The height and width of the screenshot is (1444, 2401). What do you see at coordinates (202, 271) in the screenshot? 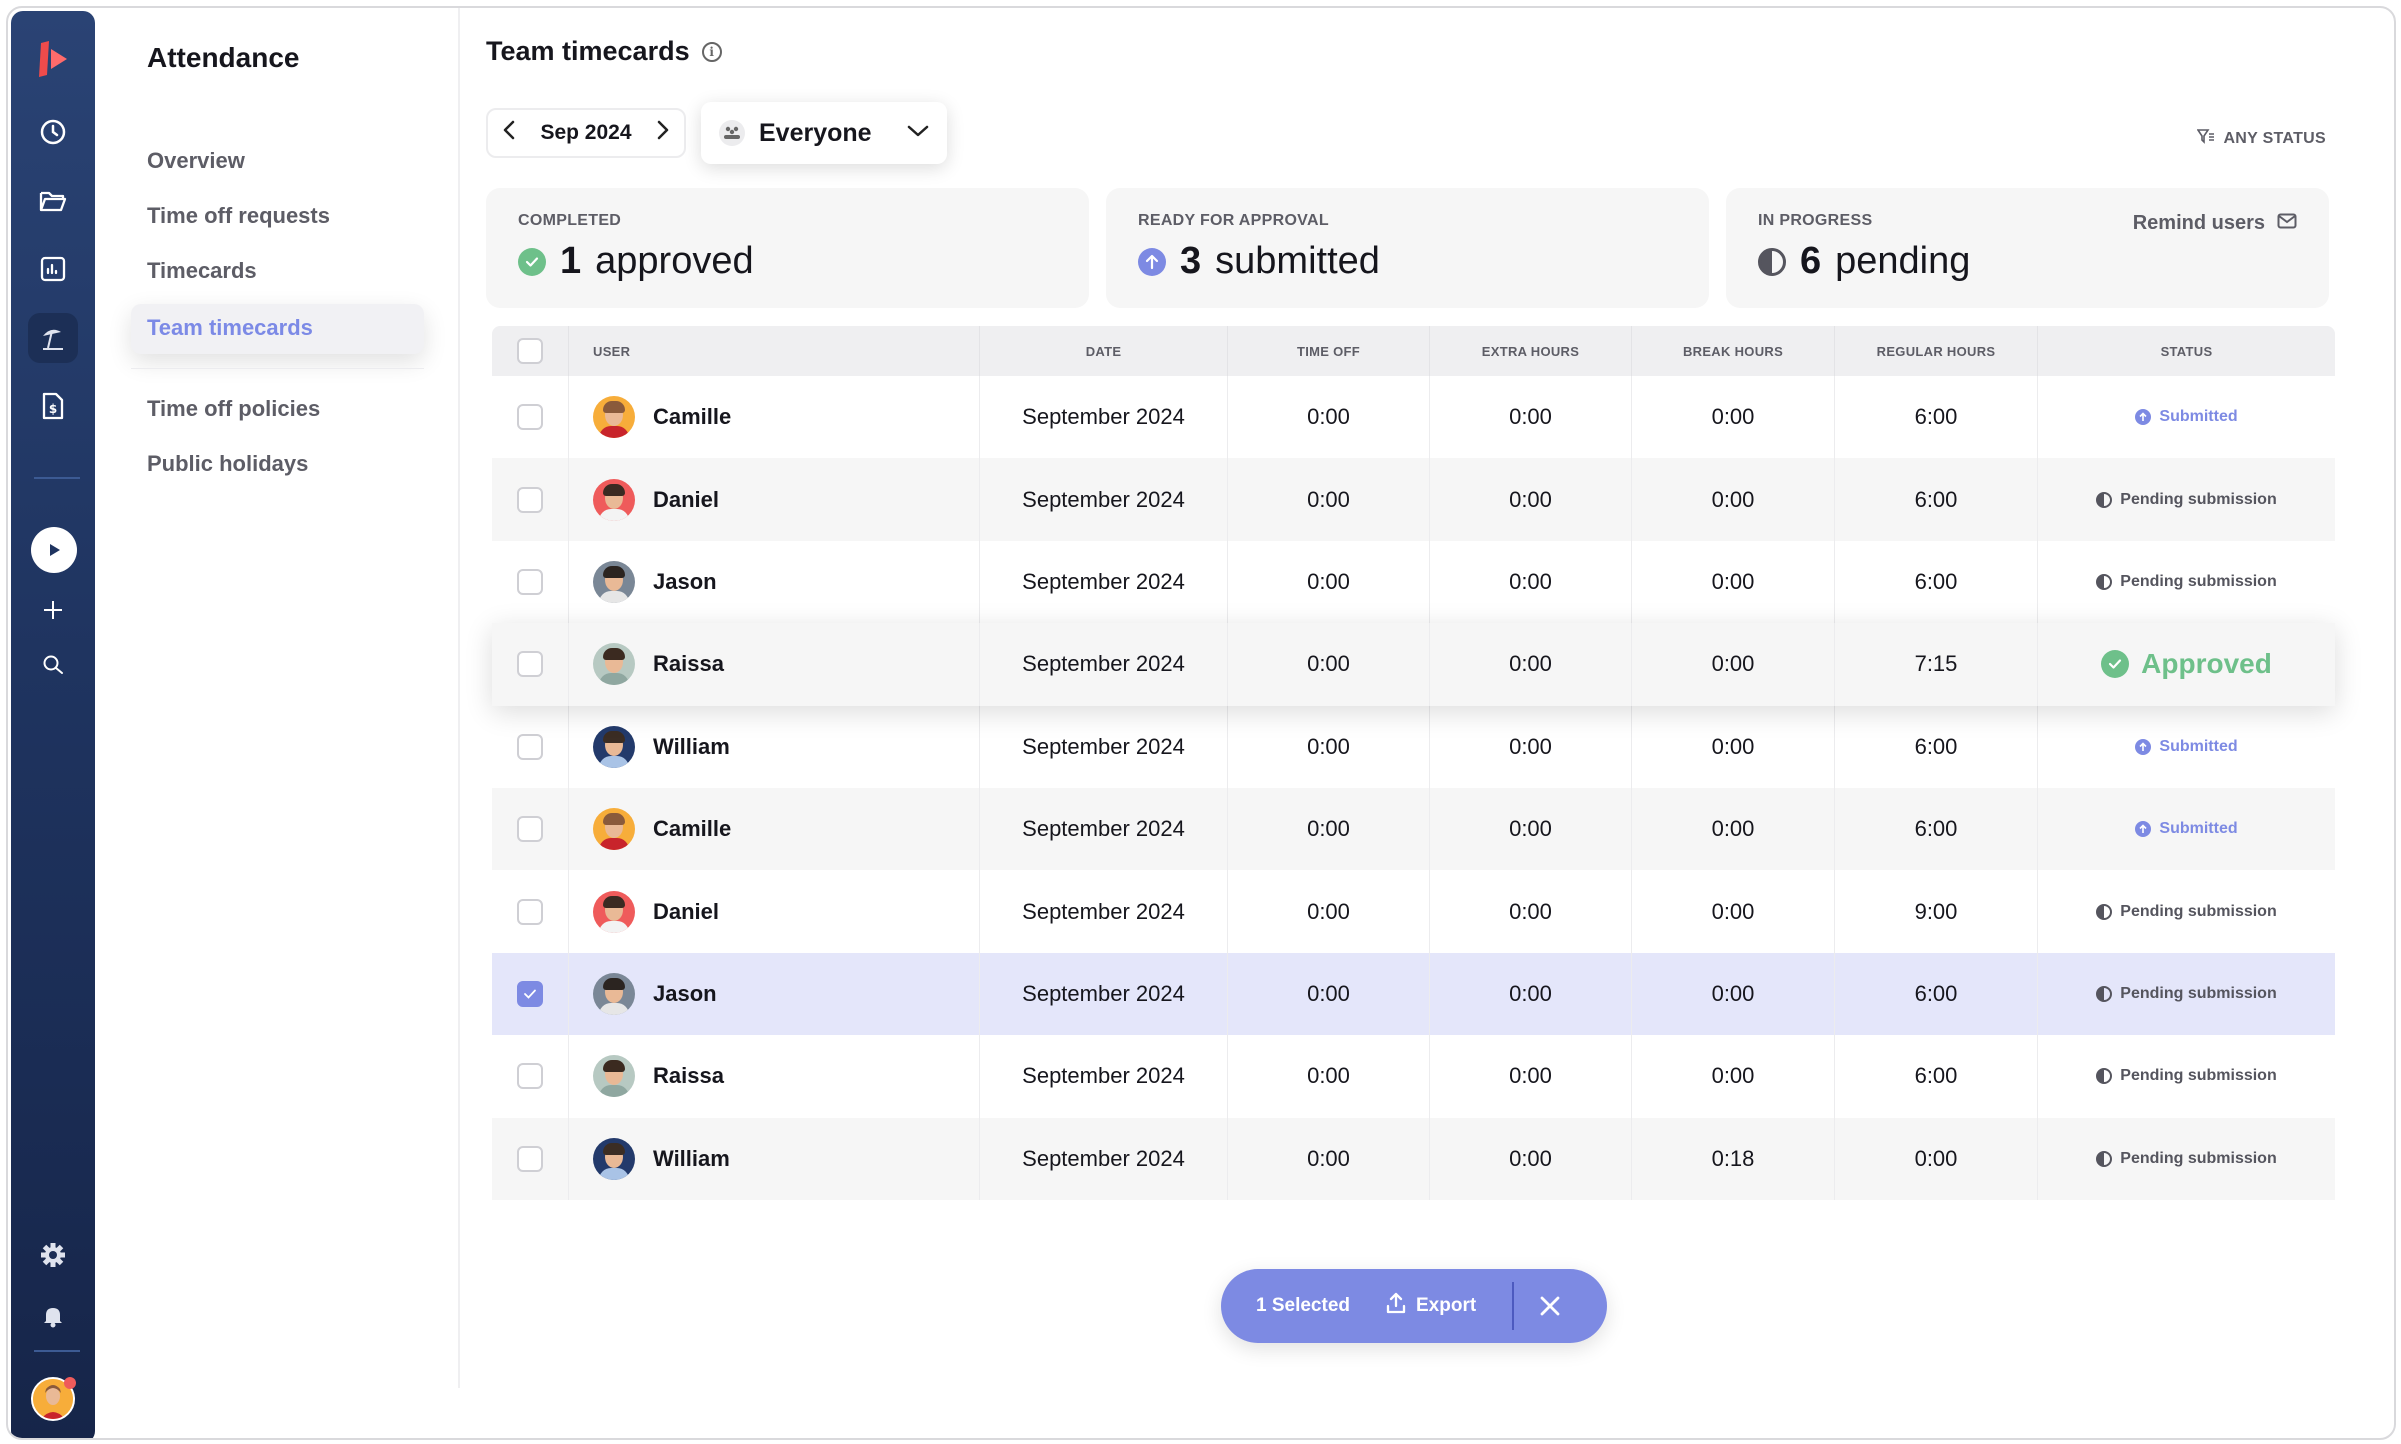
I see `subnav-item-timecards: Timecards` at bounding box center [202, 271].